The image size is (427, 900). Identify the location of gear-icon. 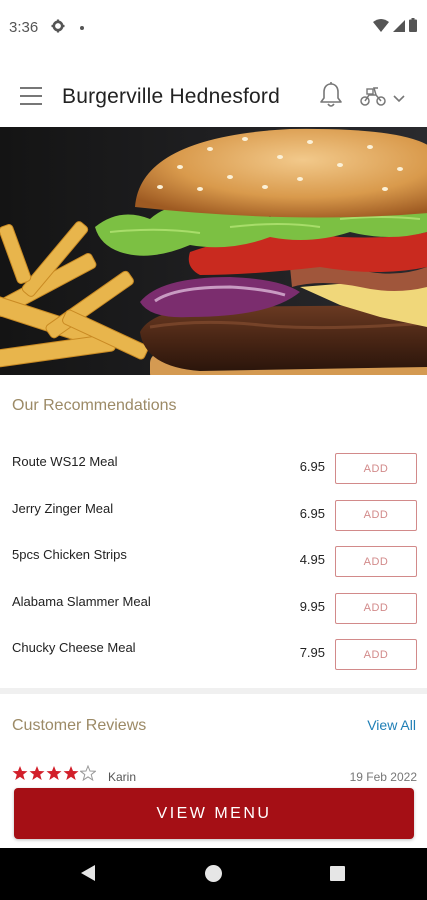
(58, 28).